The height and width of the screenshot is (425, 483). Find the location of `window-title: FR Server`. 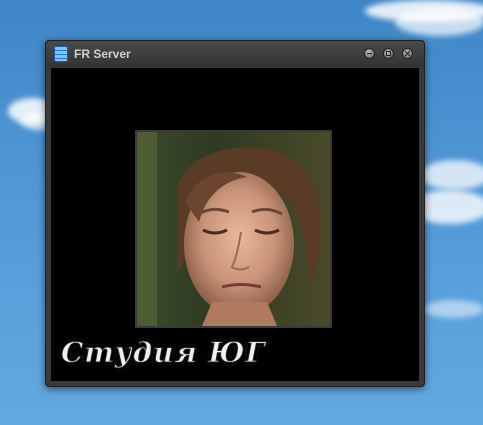

window-title: FR Server is located at coordinates (102, 54).